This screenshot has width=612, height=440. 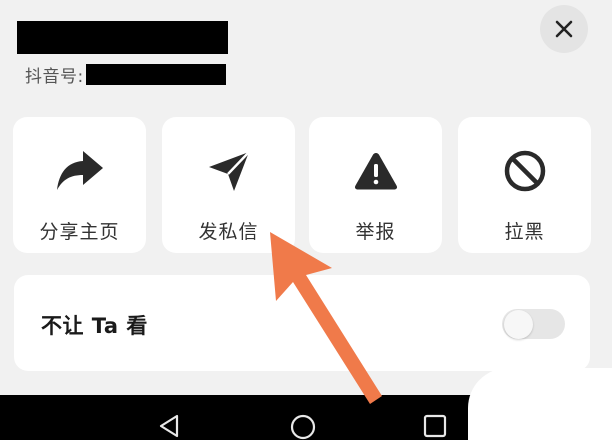 What do you see at coordinates (169, 426) in the screenshot?
I see `back-triangle-icon` at bounding box center [169, 426].